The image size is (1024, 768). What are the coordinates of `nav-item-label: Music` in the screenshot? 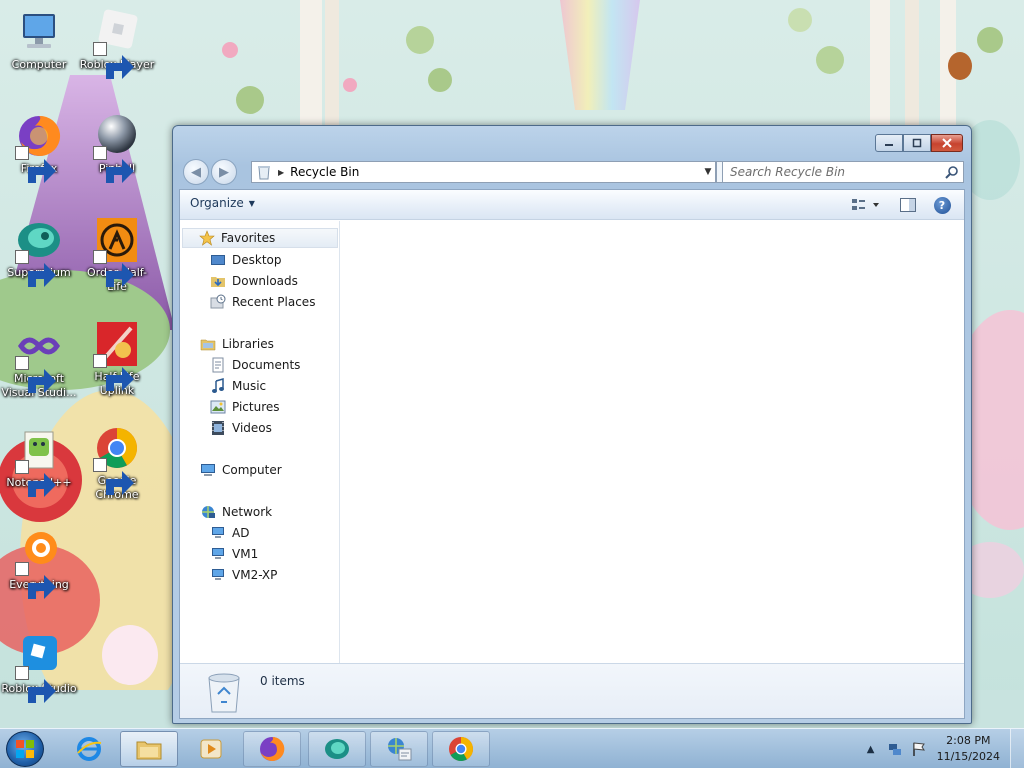 It's located at (249, 386).